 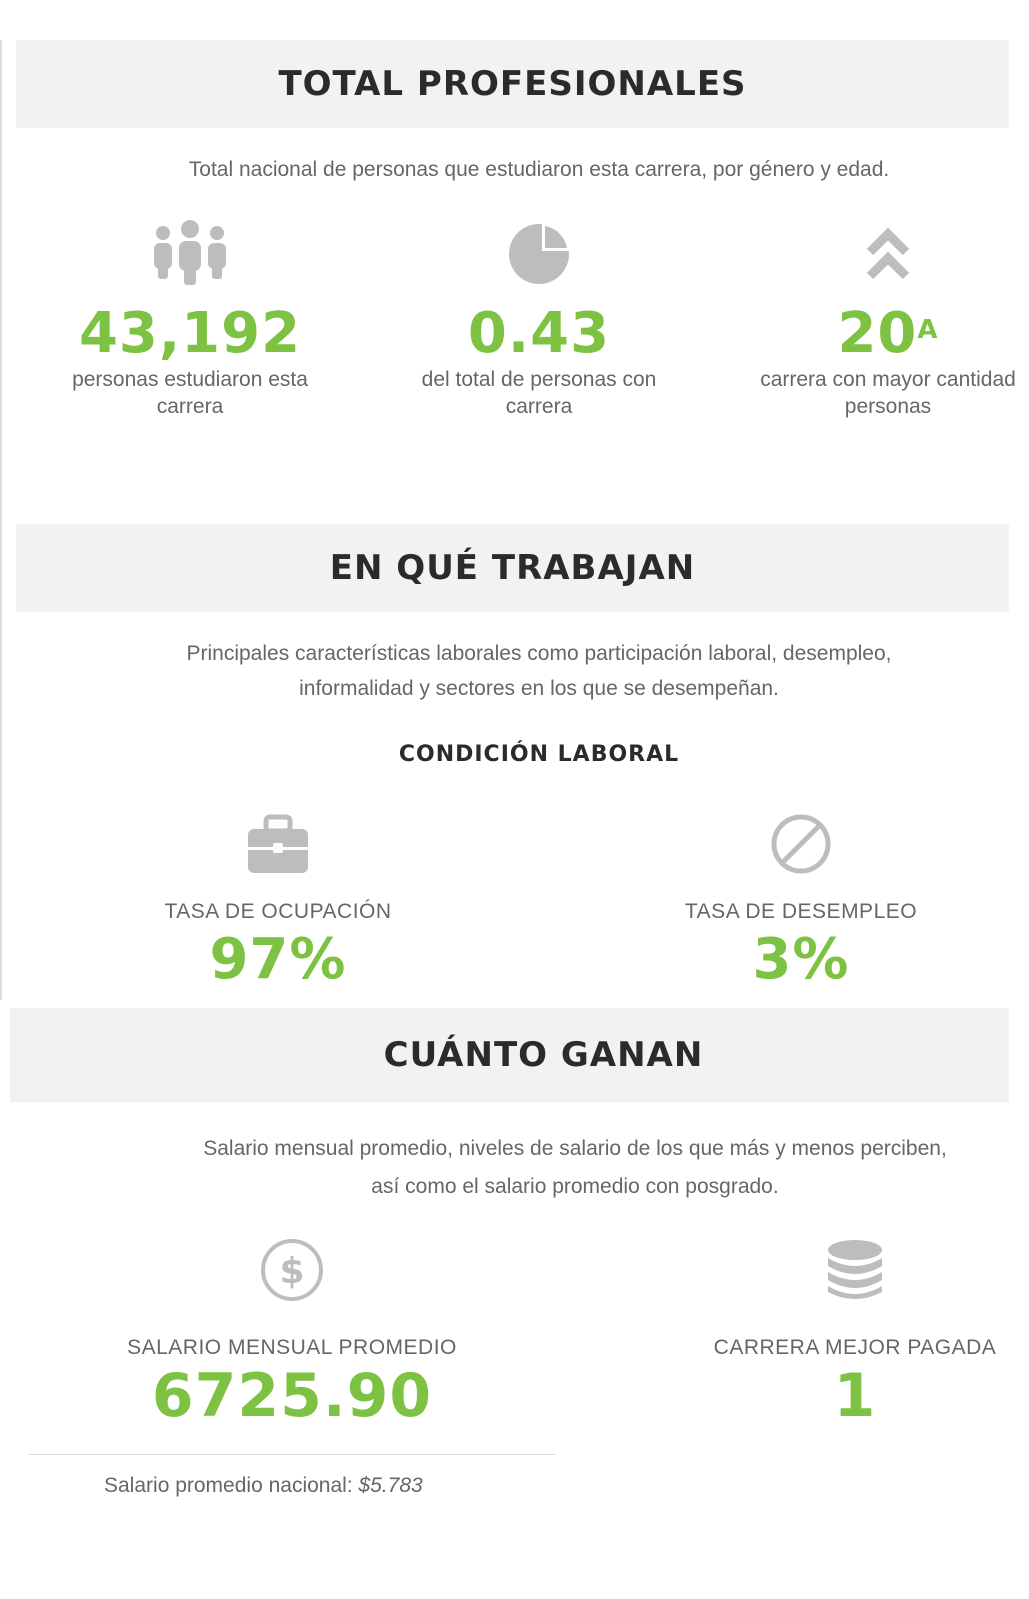 What do you see at coordinates (292, 1347) in the screenshot?
I see `stat-label: SALARIO MENSUAL PROMEDIO` at bounding box center [292, 1347].